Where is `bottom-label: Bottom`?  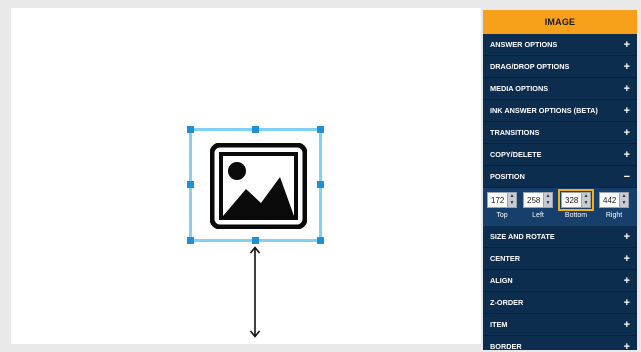 bottom-label: Bottom is located at coordinates (576, 215).